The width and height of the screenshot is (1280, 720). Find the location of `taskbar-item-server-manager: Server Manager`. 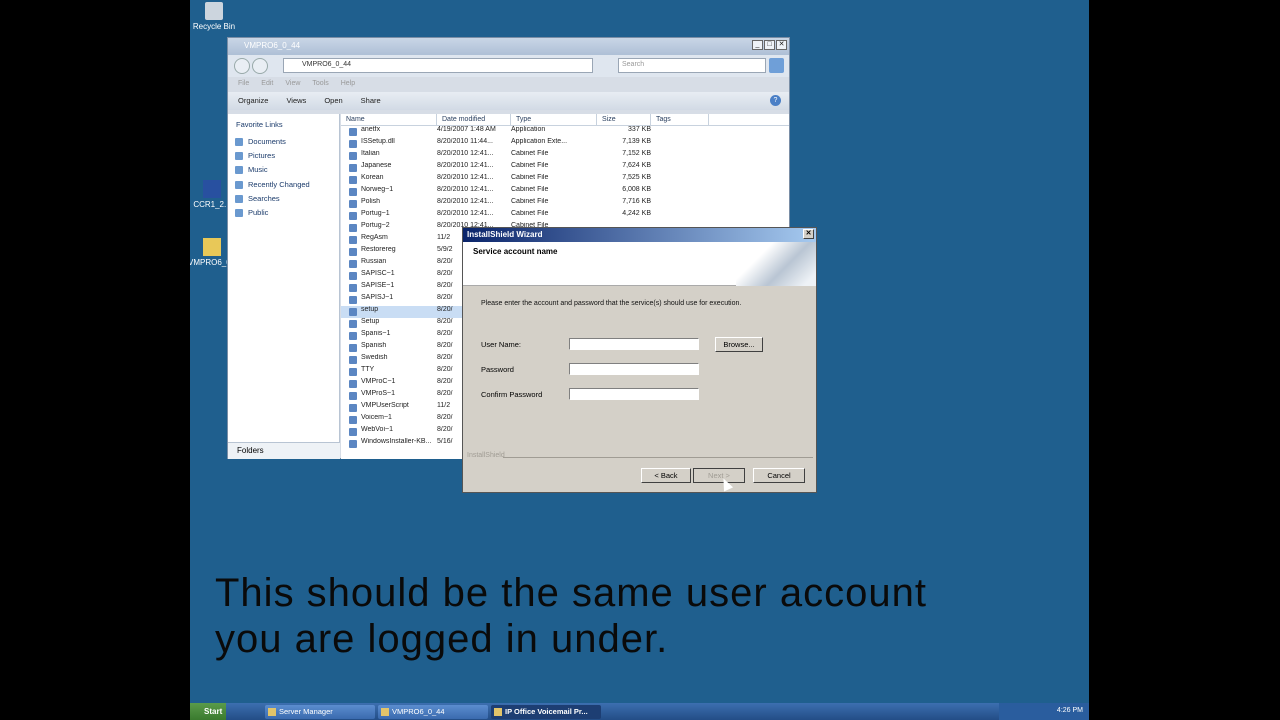

taskbar-item-server-manager: Server Manager is located at coordinates (320, 711).